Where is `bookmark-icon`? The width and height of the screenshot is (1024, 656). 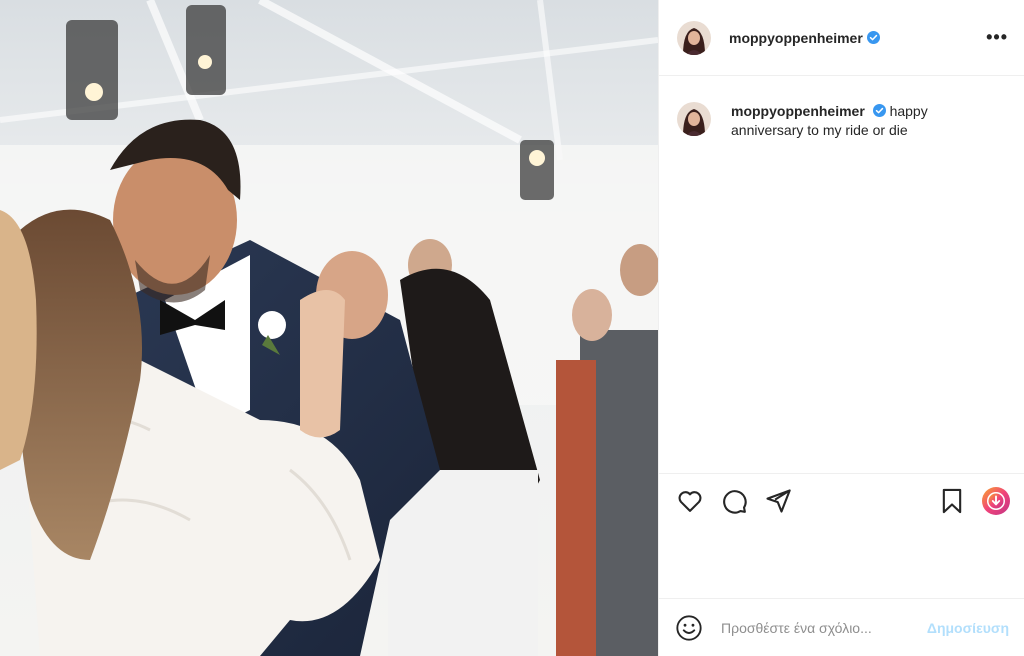
bookmark-icon is located at coordinates (952, 501).